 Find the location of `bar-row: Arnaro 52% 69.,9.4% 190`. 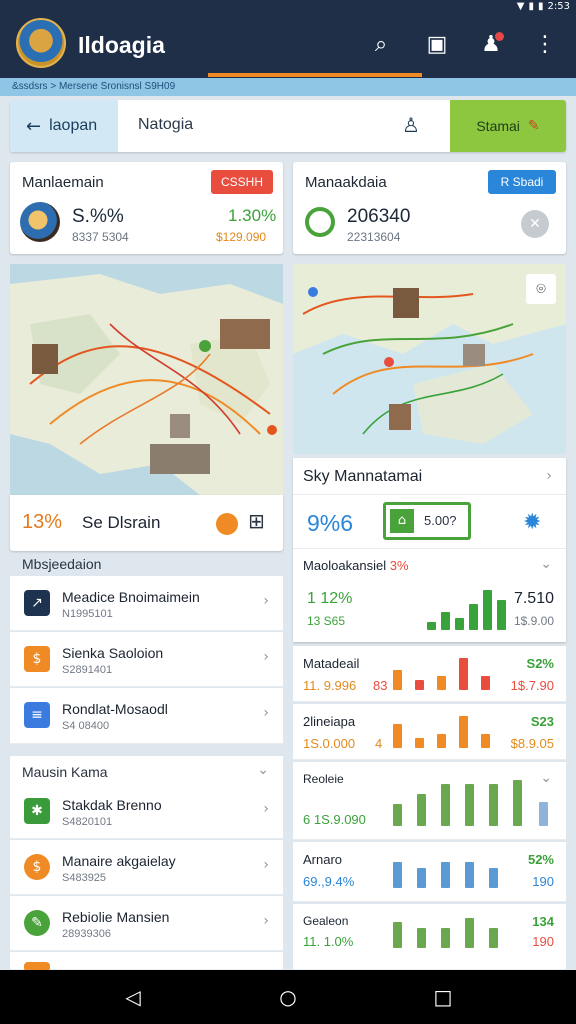

bar-row: Arnaro 52% 69.,9.4% 190 is located at coordinates (429, 872).